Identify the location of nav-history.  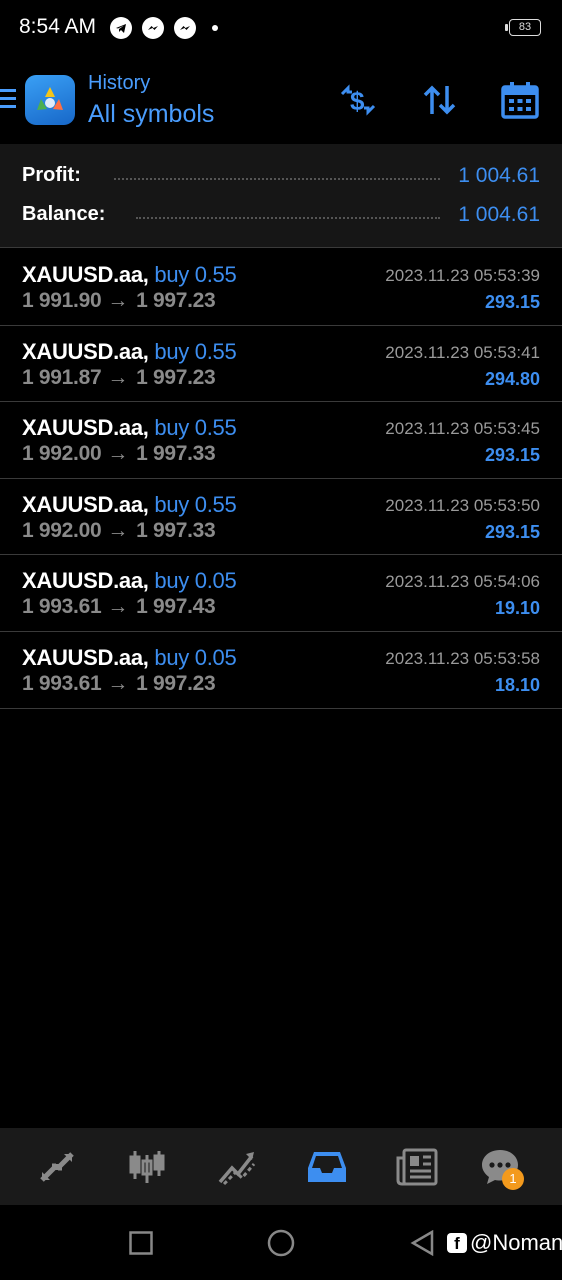
(327, 1167).